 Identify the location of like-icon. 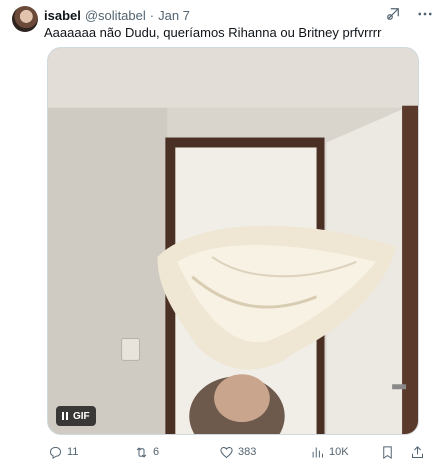
(226, 452).